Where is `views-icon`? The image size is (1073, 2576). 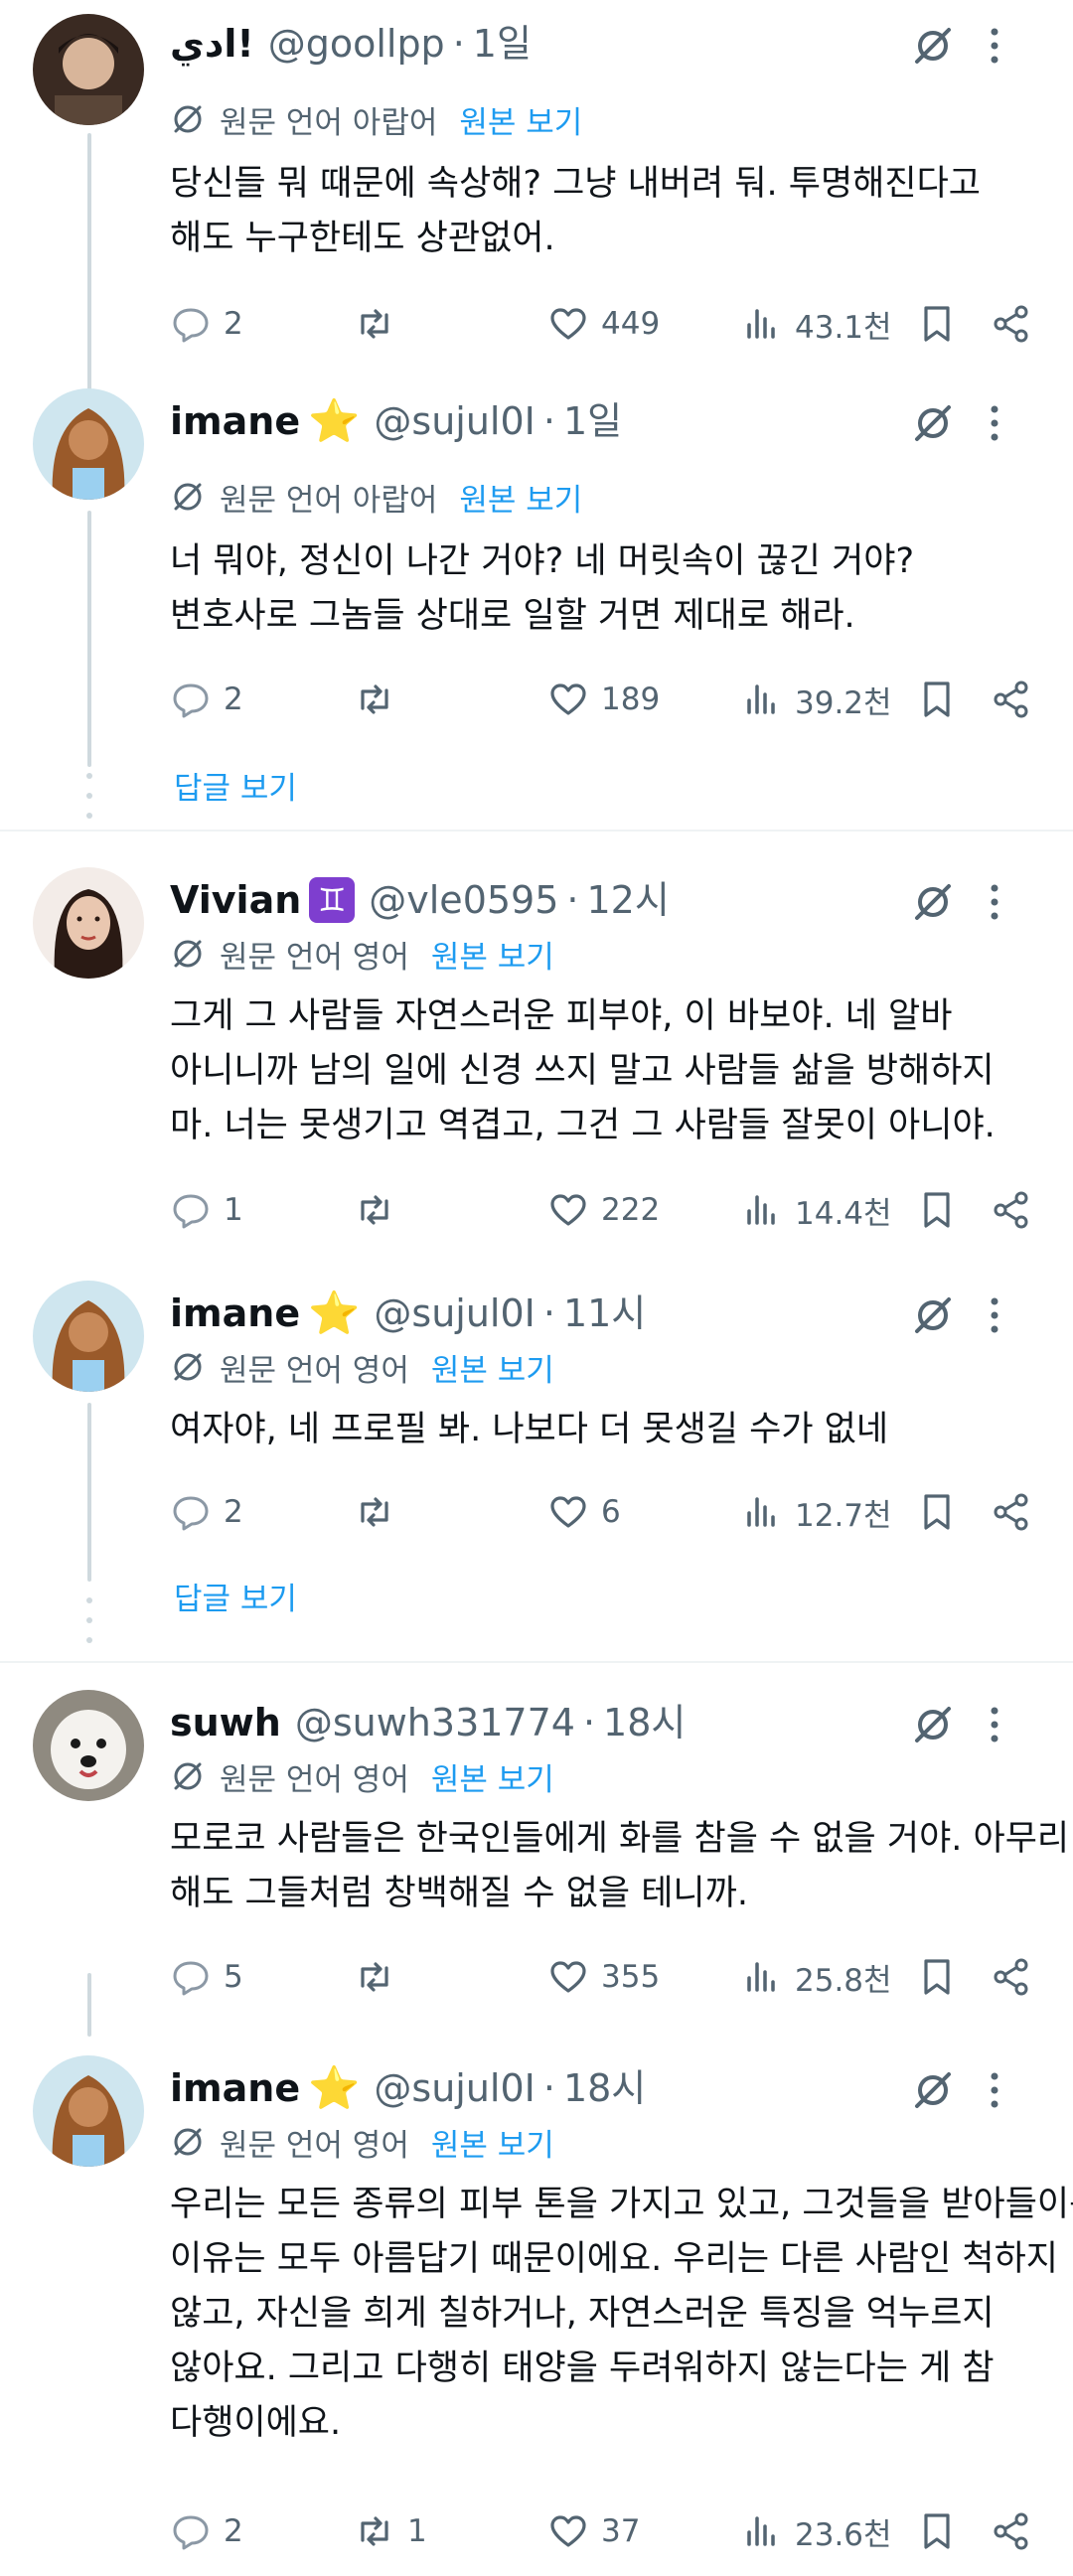
views-icon is located at coordinates (761, 2531).